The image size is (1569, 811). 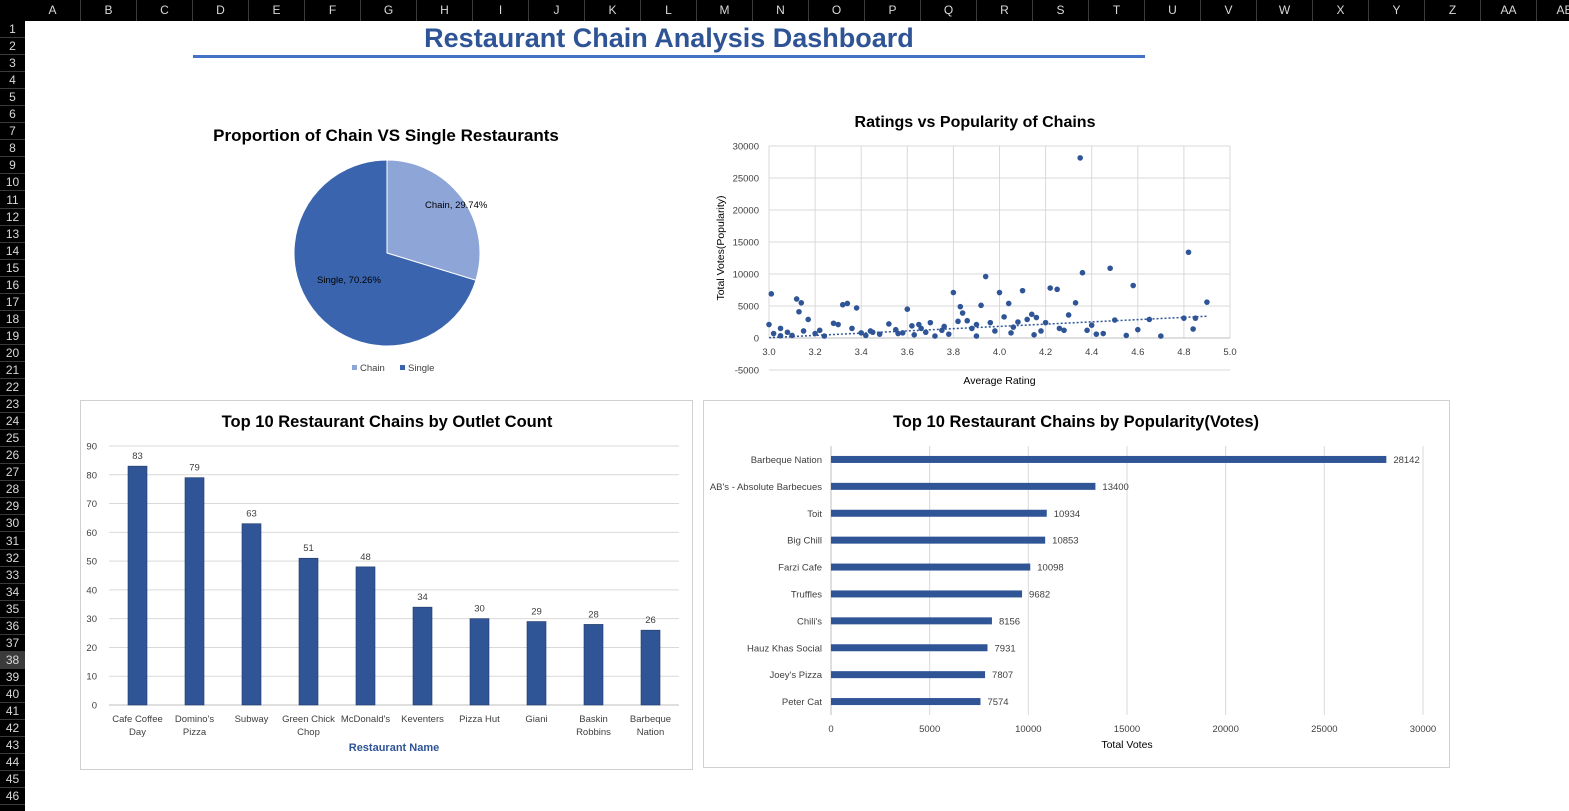 What do you see at coordinates (725, 10) in the screenshot?
I see `column-header-M: M` at bounding box center [725, 10].